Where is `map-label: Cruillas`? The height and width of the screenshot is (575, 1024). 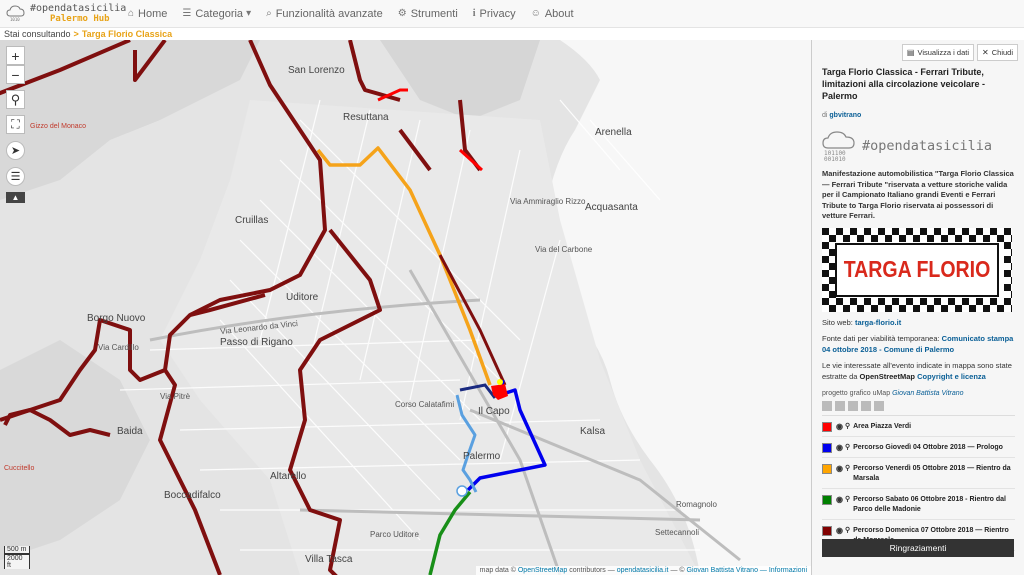 map-label: Cruillas is located at coordinates (252, 220).